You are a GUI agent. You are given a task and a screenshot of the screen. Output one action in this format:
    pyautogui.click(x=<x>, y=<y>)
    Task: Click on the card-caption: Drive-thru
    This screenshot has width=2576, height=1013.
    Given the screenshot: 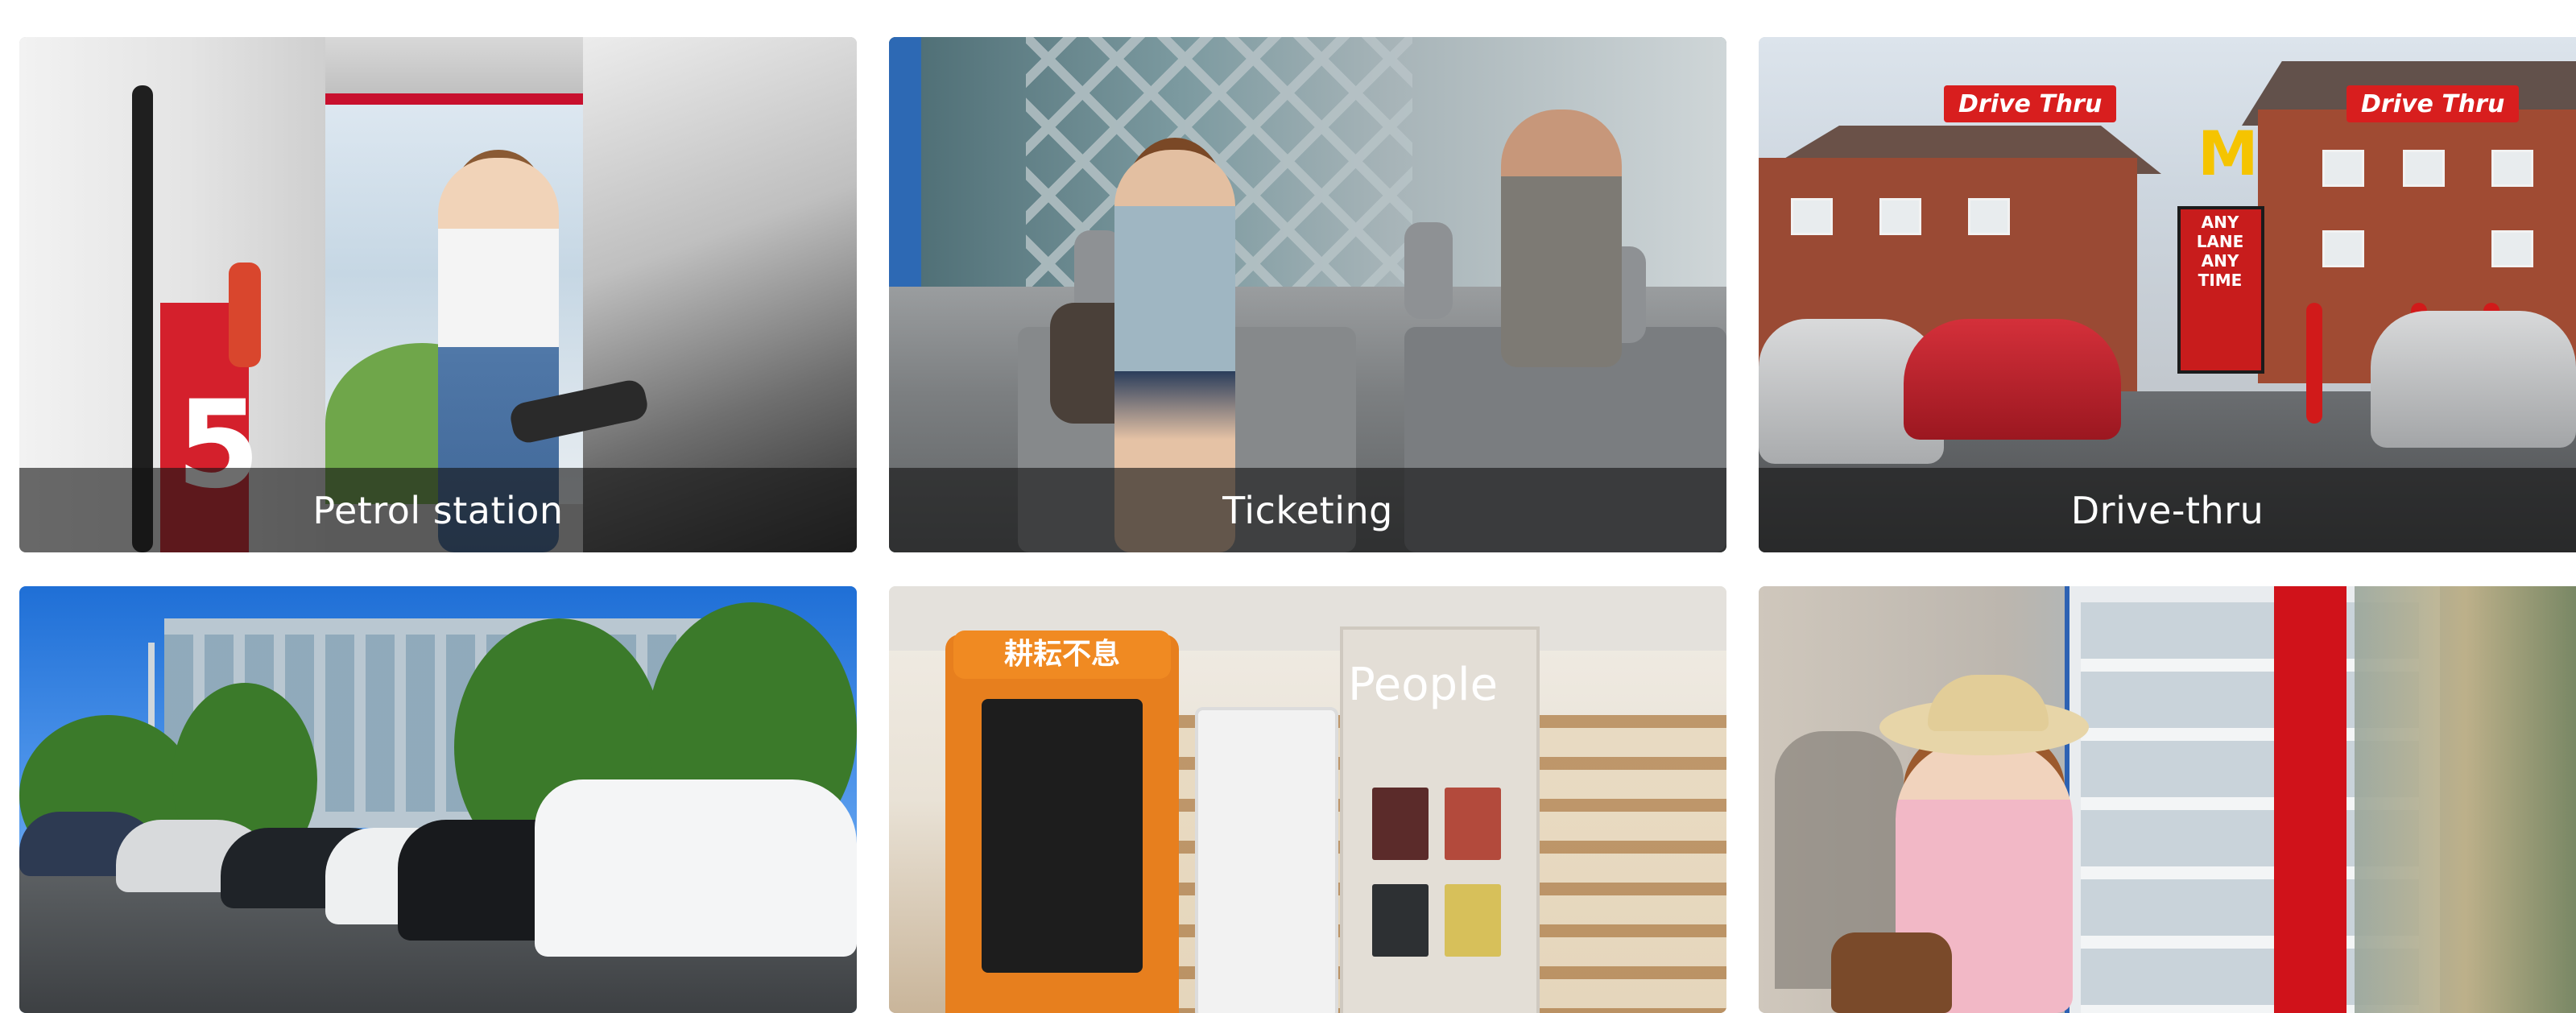 What is the action you would take?
    pyautogui.click(x=2167, y=510)
    